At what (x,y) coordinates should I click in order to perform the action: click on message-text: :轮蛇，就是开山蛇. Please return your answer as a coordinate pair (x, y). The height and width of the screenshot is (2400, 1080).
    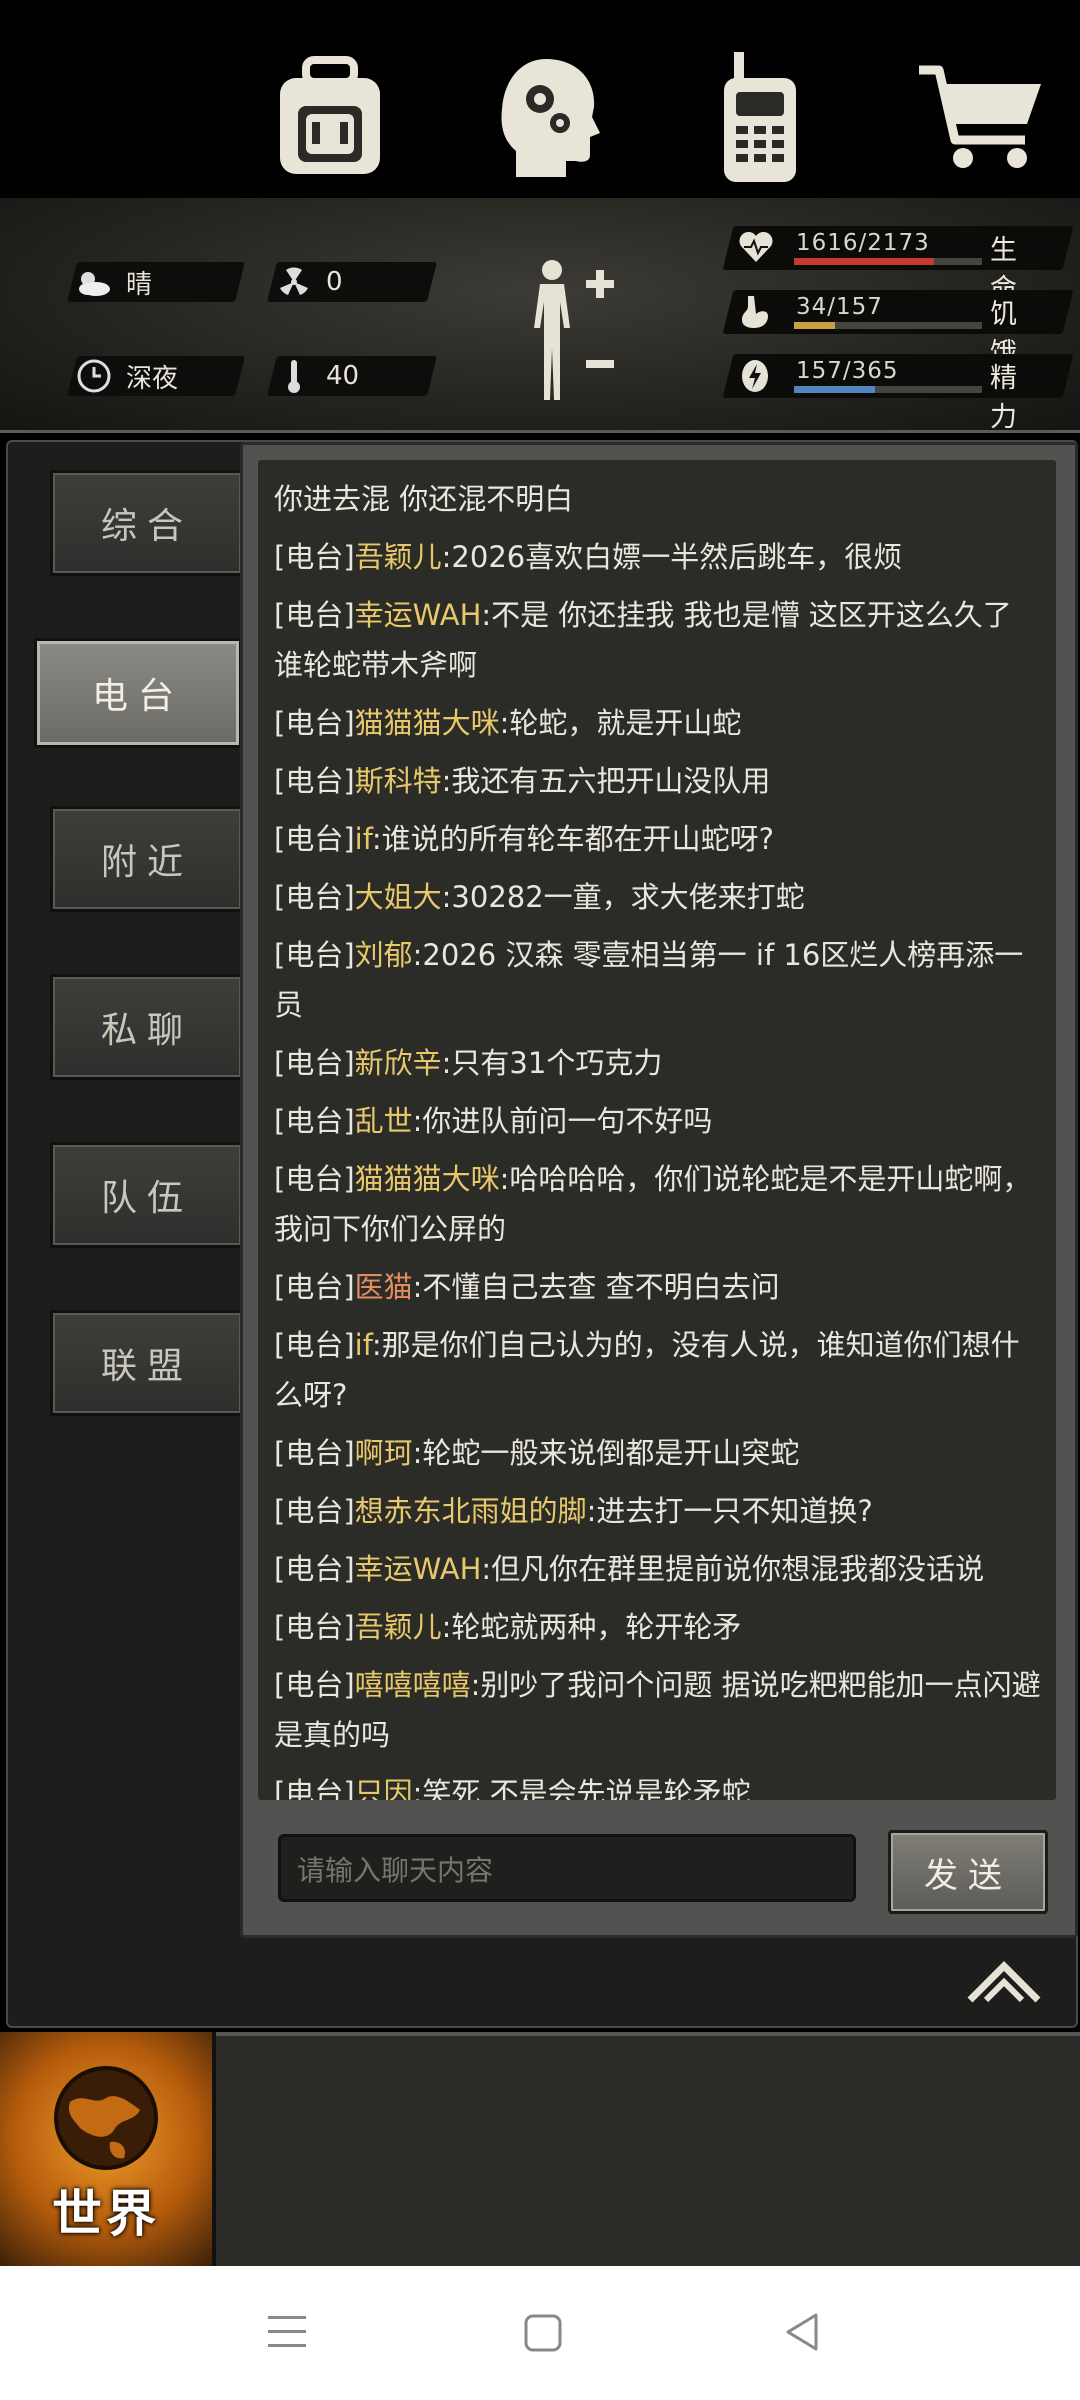
    Looking at the image, I should click on (620, 723).